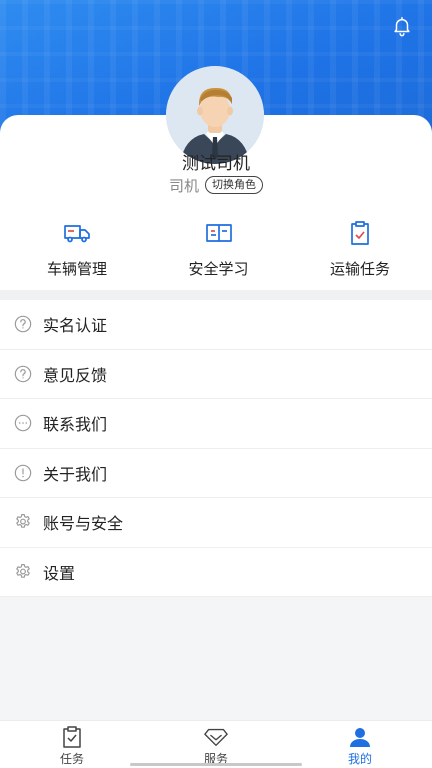 The width and height of the screenshot is (432, 768). I want to click on menu-item-about-us: 关于我们, so click(216, 473).